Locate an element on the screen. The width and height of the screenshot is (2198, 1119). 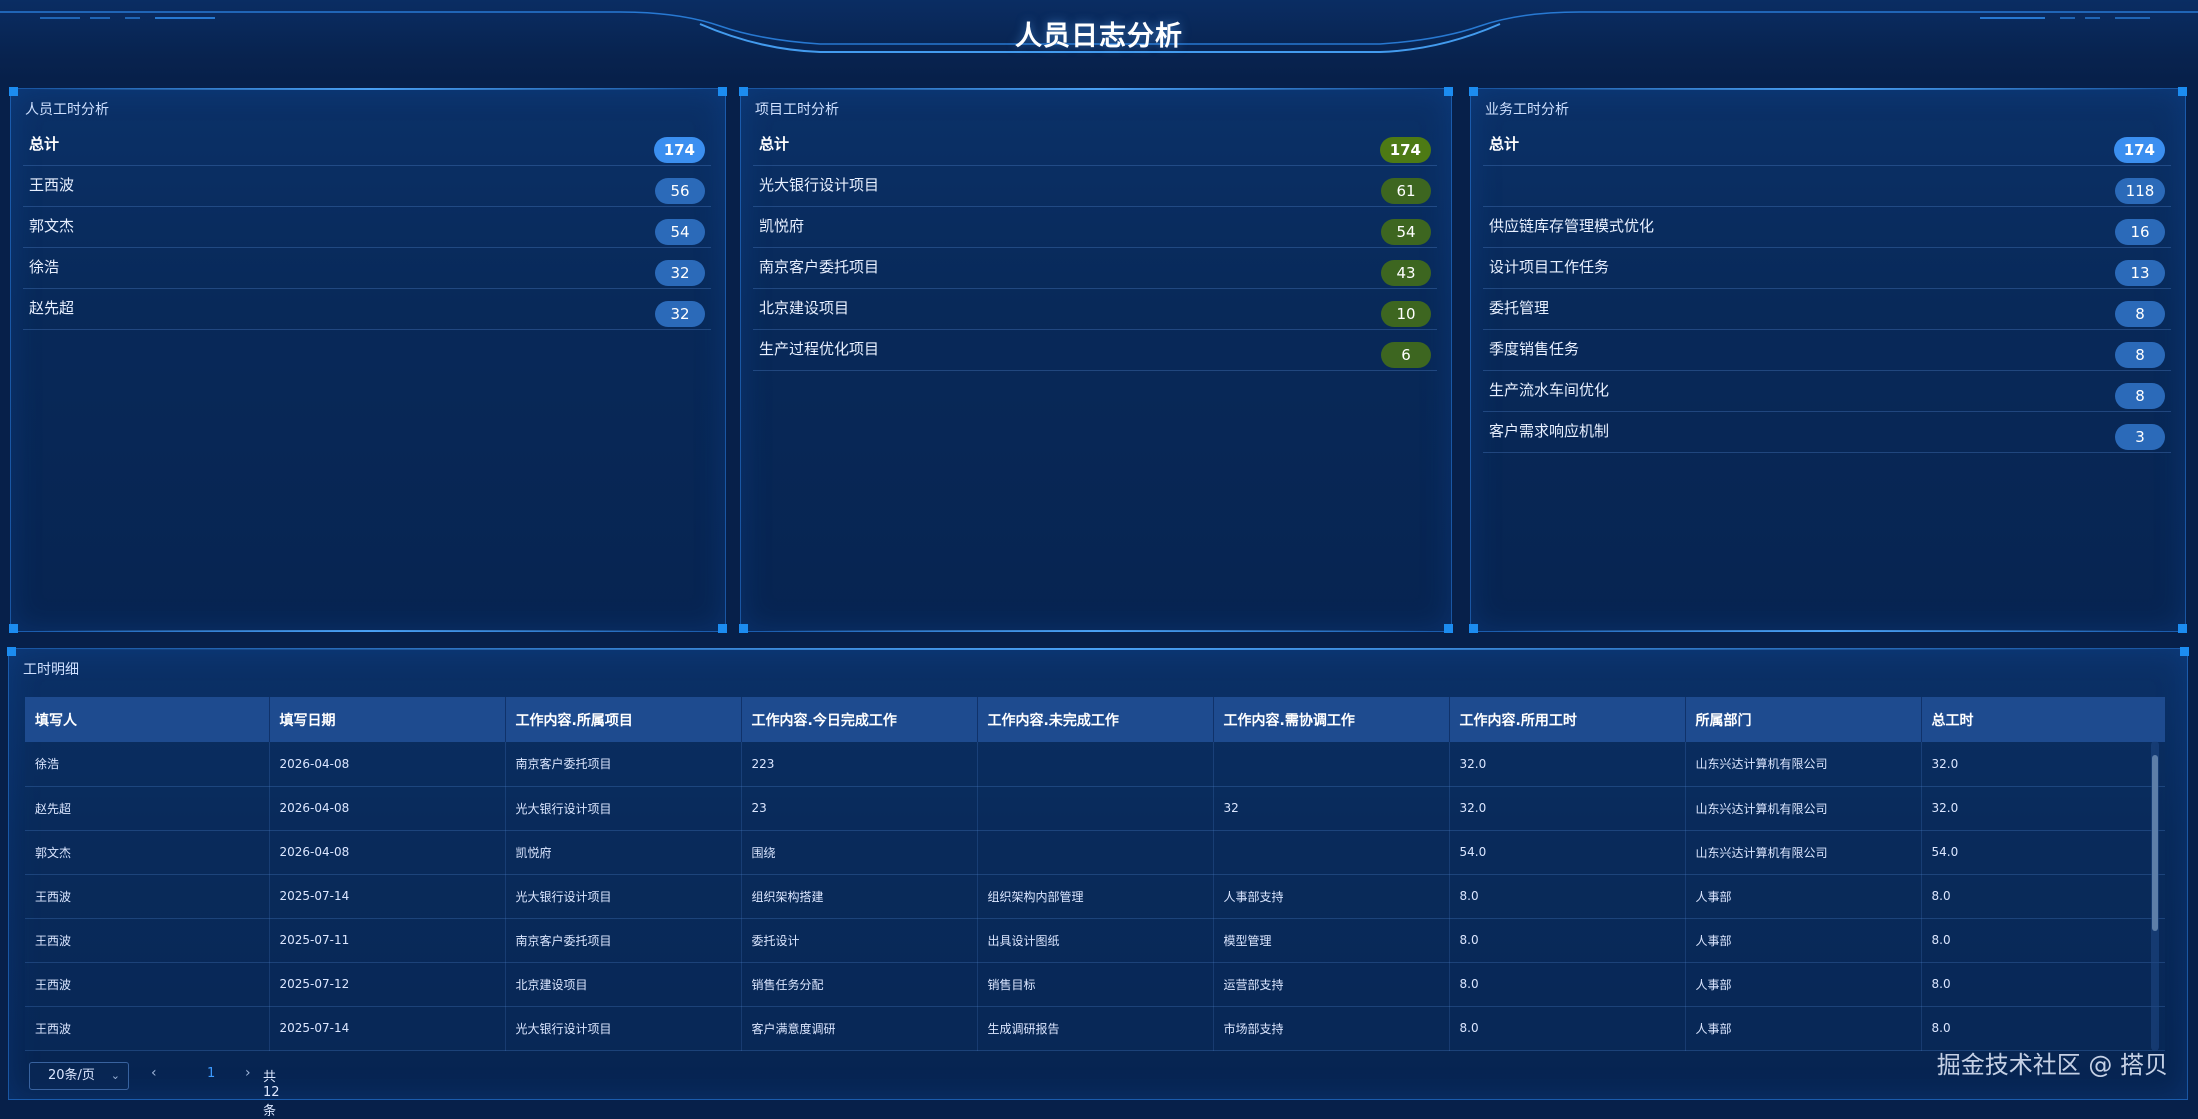
column-header: 工作内容.今日完成工作 is located at coordinates (859, 719).